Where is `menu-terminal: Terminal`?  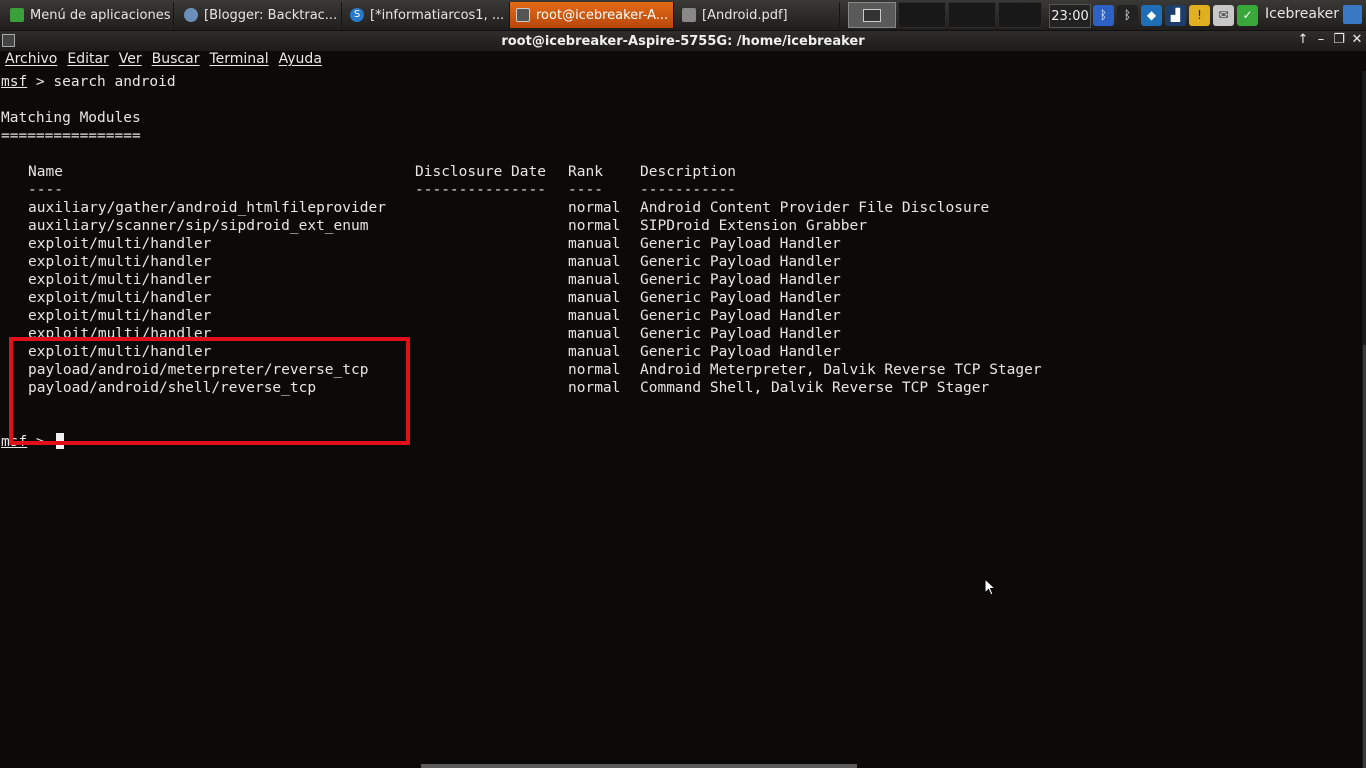 menu-terminal: Terminal is located at coordinates (238, 61).